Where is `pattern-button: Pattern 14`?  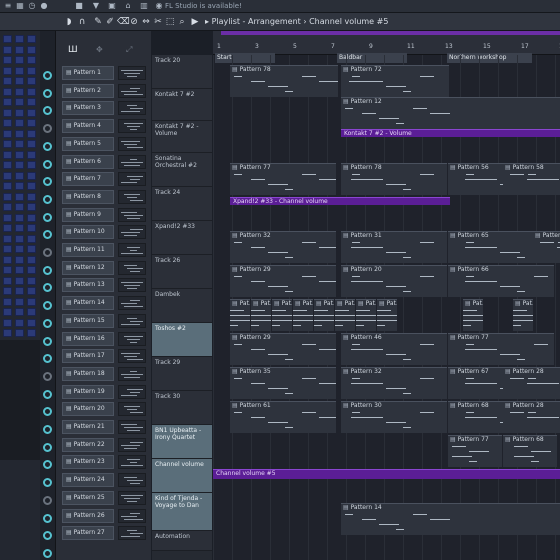 pattern-button: Pattern 14 is located at coordinates (88, 303).